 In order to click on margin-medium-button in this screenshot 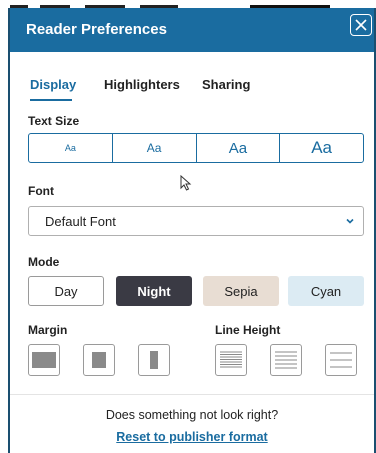, I will do `click(99, 360)`.